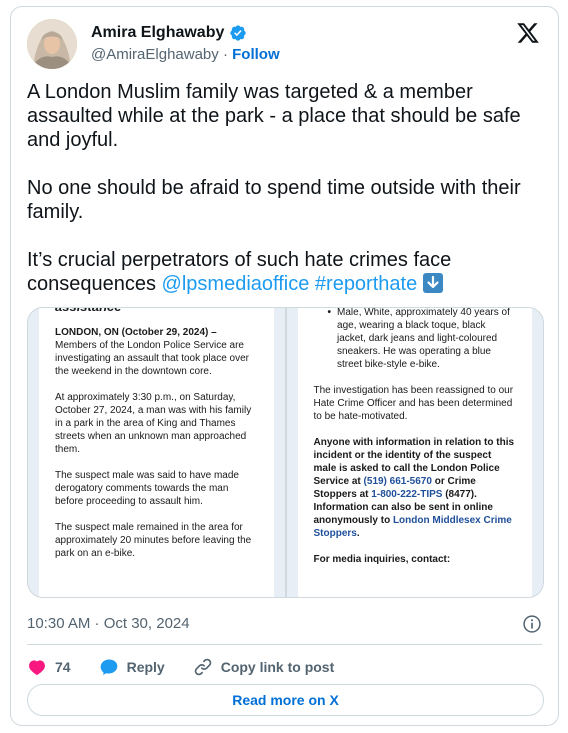 Image resolution: width=568 pixels, height=733 pixels. What do you see at coordinates (156, 310) in the screenshot?
I see `press-release-heading: assistance` at bounding box center [156, 310].